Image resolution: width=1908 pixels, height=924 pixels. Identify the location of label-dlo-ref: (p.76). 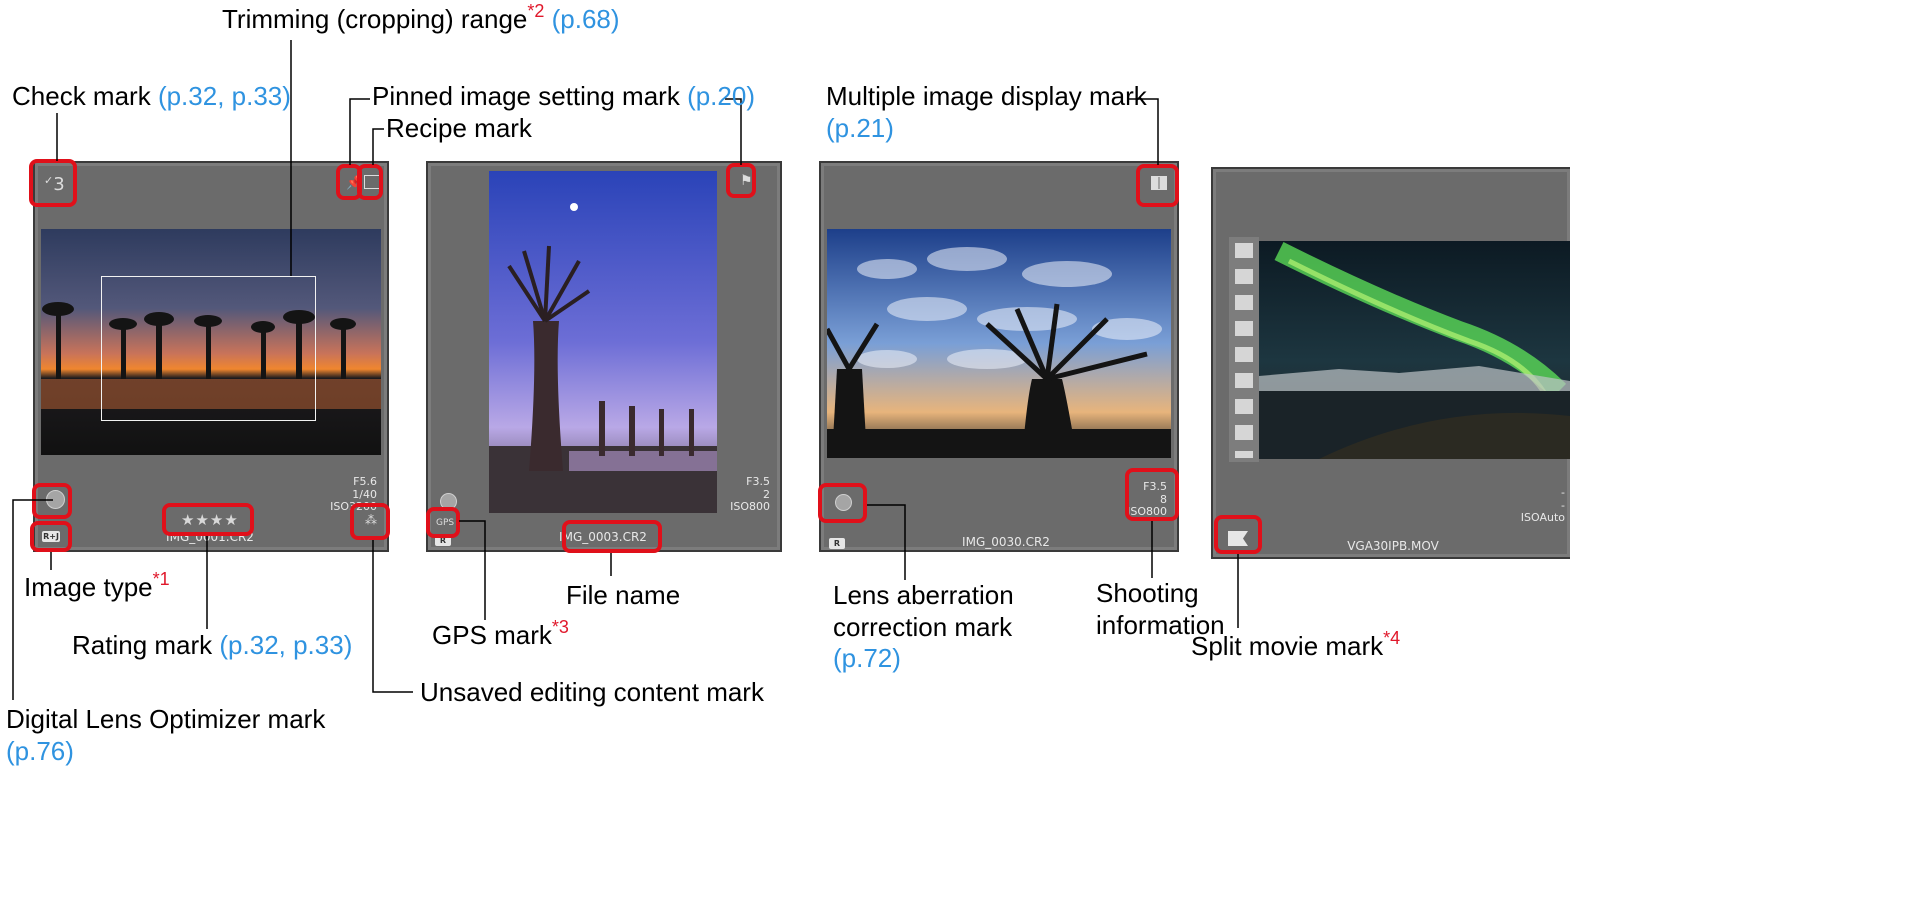
(165, 752).